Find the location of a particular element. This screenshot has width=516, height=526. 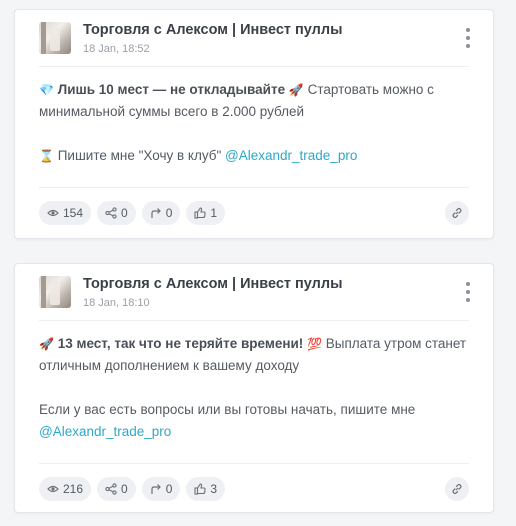

post-date: 18 Jan, 18:10 is located at coordinates (116, 303).